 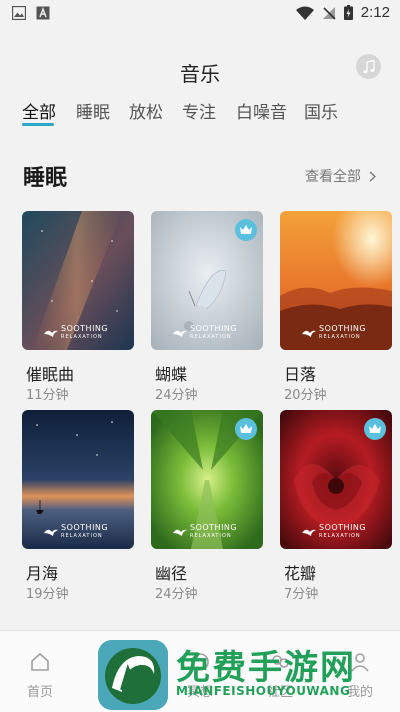 What do you see at coordinates (329, 13) in the screenshot?
I see `no-signal-icon` at bounding box center [329, 13].